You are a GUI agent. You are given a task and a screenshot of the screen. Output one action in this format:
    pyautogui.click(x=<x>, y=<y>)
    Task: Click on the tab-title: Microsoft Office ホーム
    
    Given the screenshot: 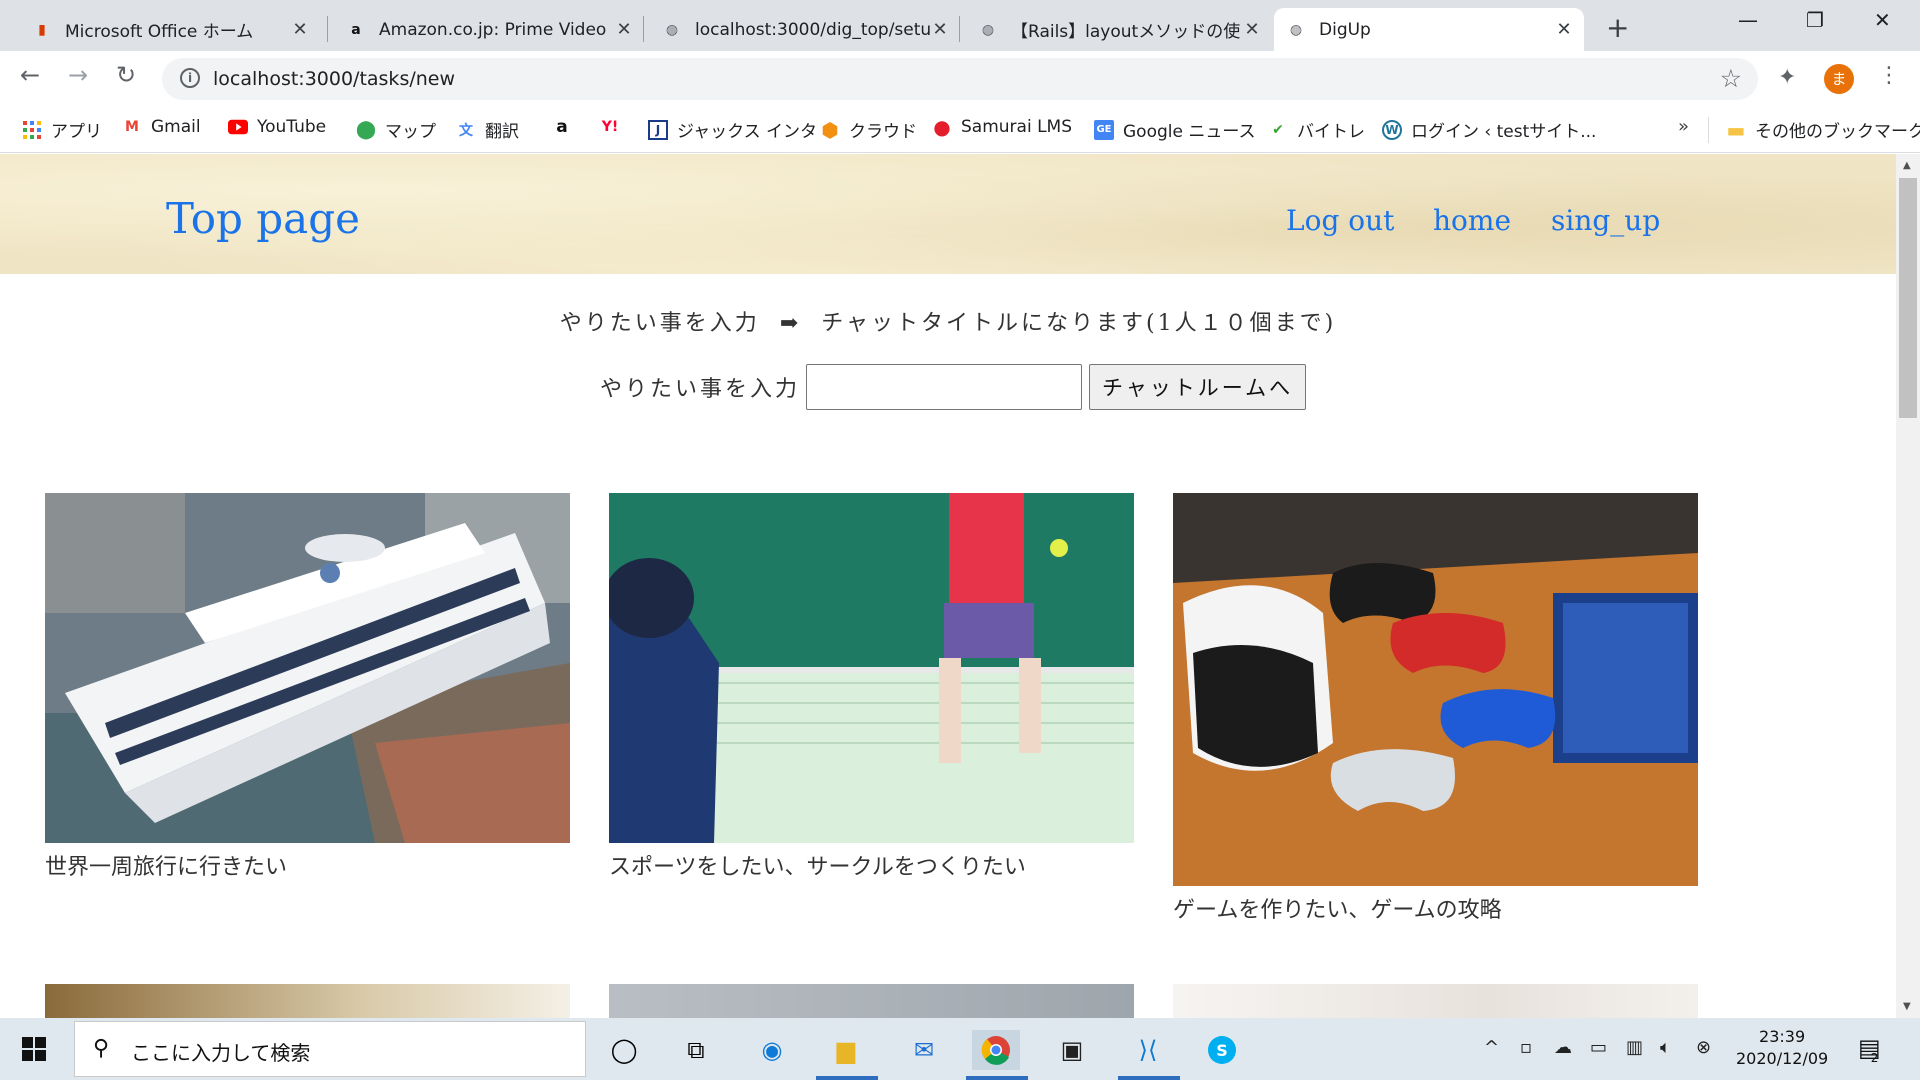 What is the action you would take?
    pyautogui.click(x=159, y=32)
    